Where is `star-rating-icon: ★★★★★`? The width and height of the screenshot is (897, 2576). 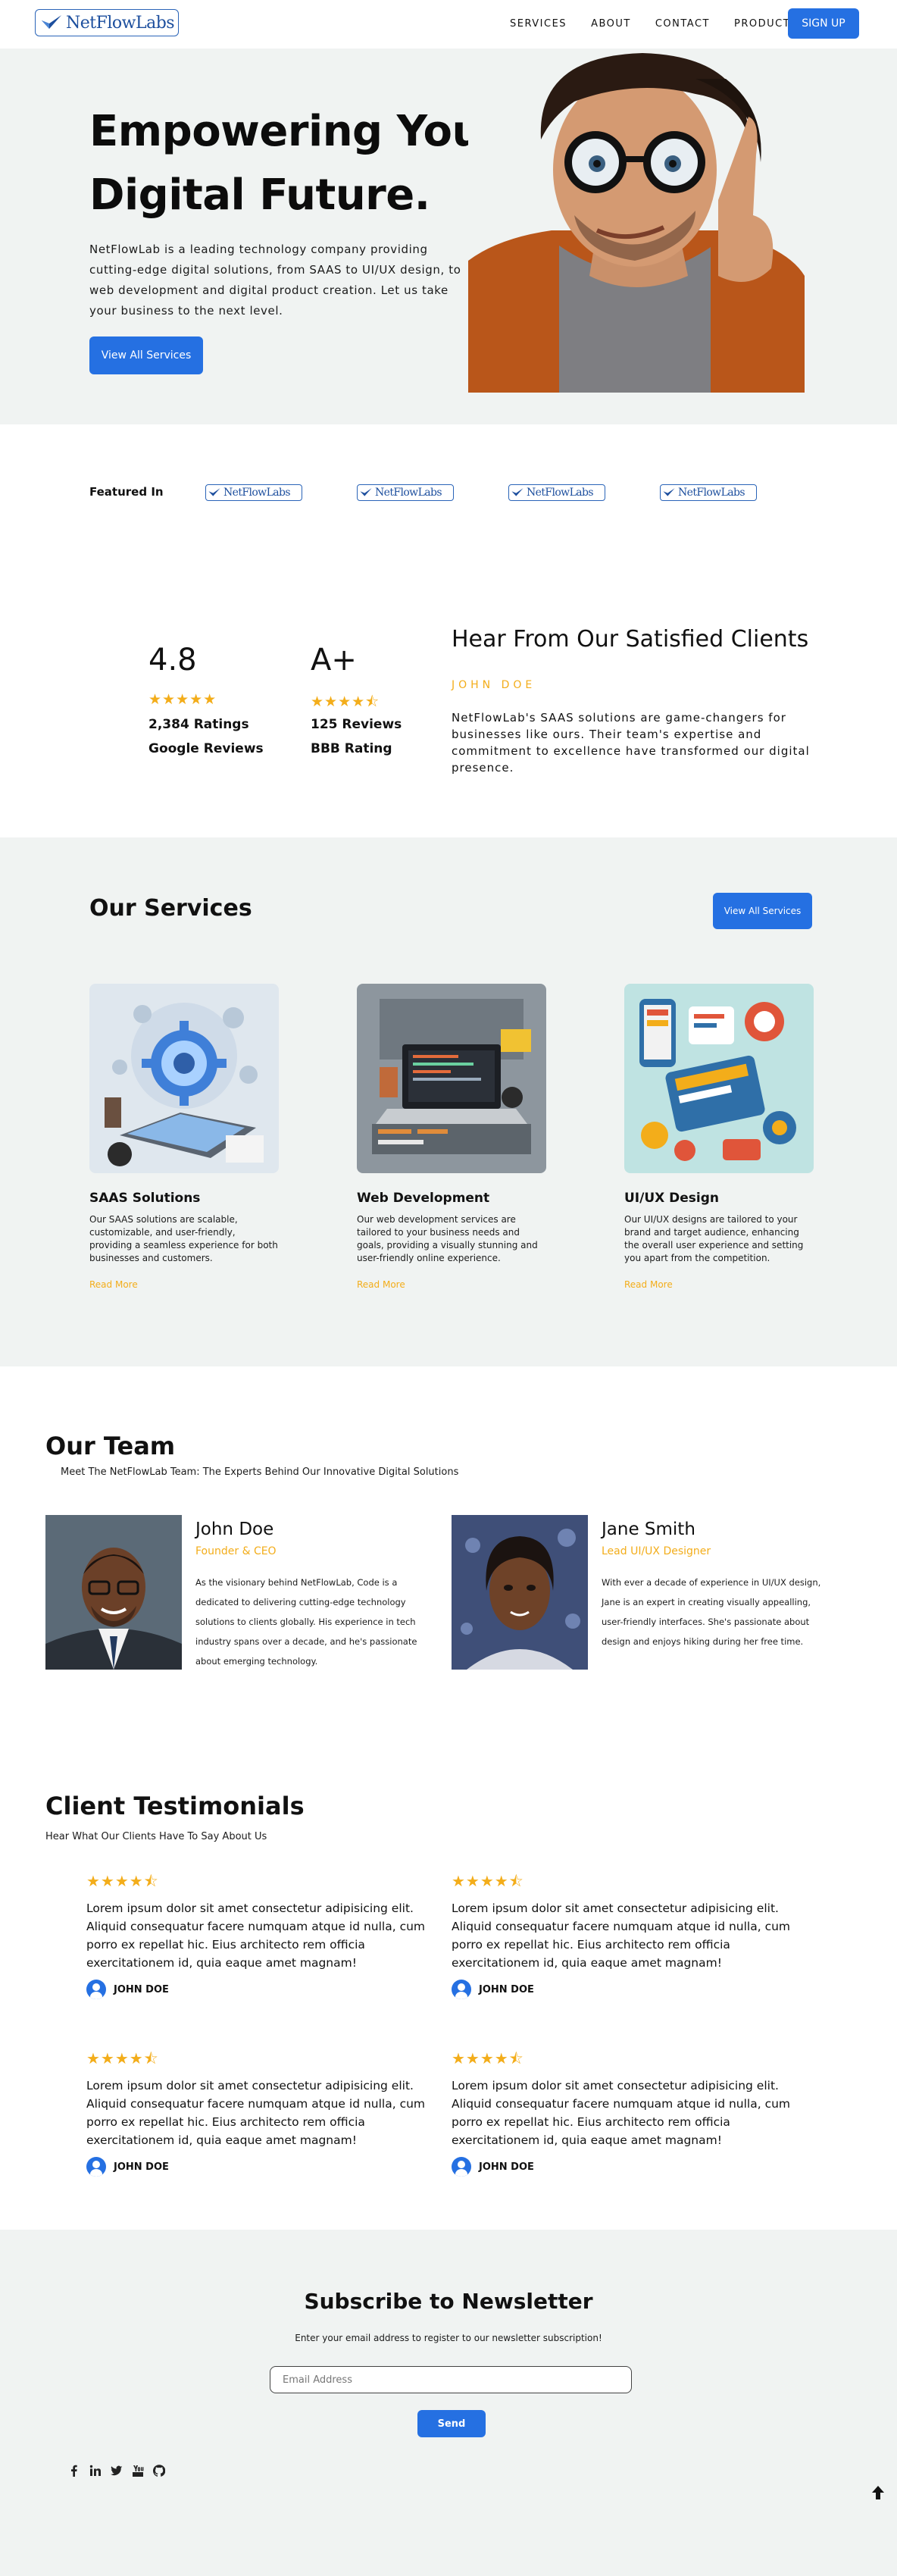
star-rating-icon: ★★★★★ is located at coordinates (182, 700).